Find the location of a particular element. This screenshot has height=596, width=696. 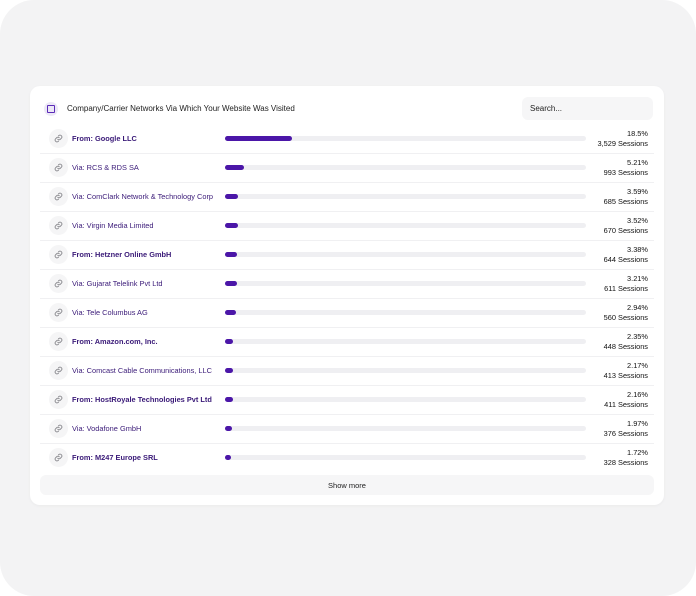

network-row: From: Google LLC 18.5% 3,529 Sessions is located at coordinates (347, 139).